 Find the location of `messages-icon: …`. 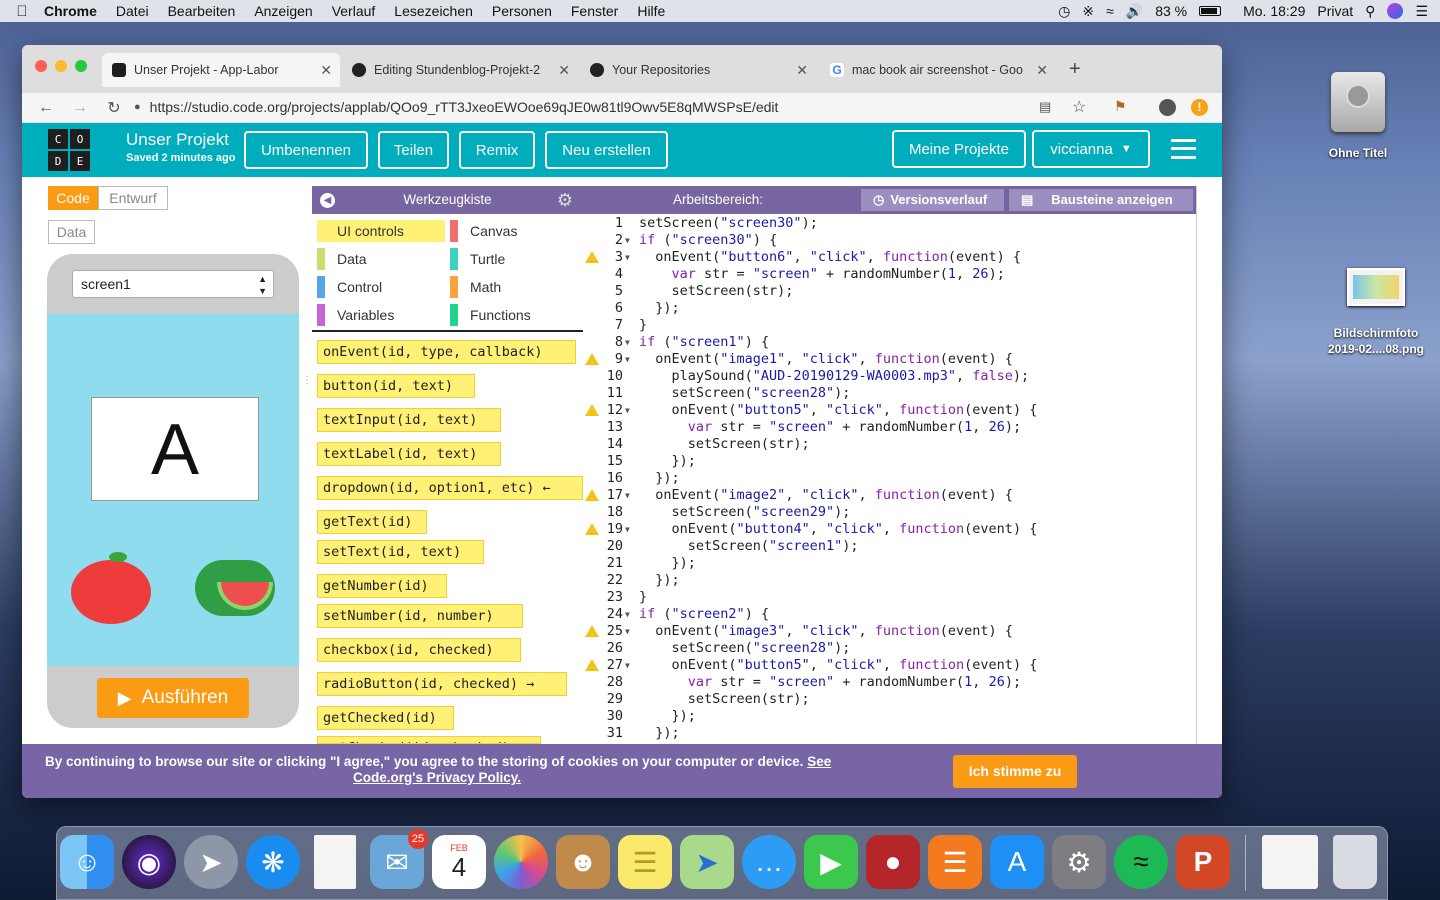

messages-icon: … is located at coordinates (769, 862).